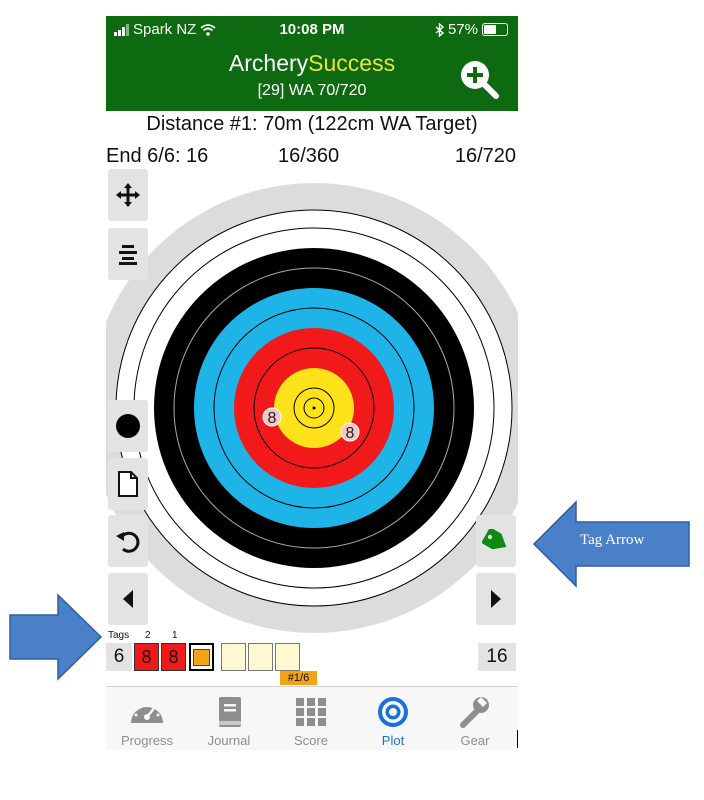  What do you see at coordinates (612, 540) in the screenshot?
I see `callout-text: Tag Arrow` at bounding box center [612, 540].